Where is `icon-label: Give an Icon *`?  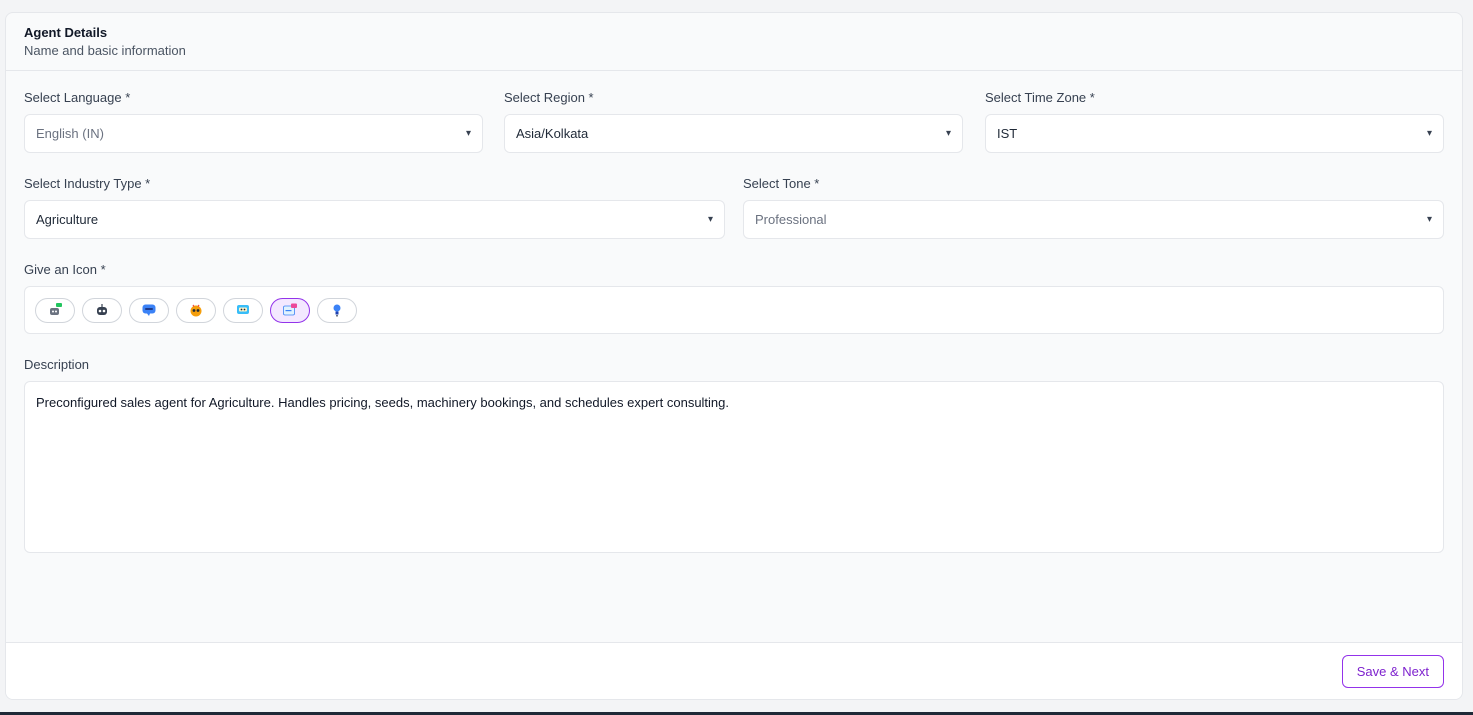 icon-label: Give an Icon * is located at coordinates (65, 269).